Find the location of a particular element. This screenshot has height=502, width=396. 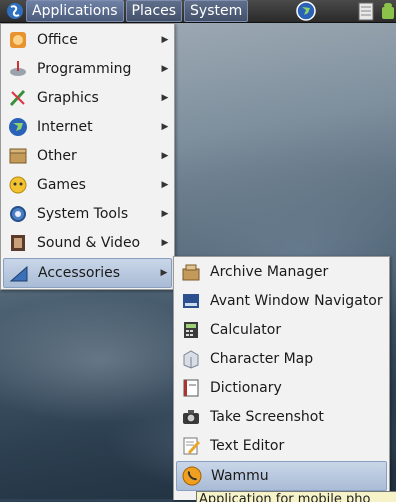

text-editor-icon is located at coordinates (191, 446).